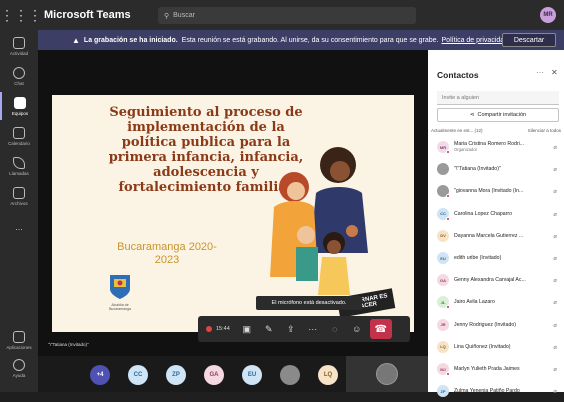  Describe the element at coordinates (544, 130) in the screenshot. I see `mute-all-link: Silenciar a todos` at that location.